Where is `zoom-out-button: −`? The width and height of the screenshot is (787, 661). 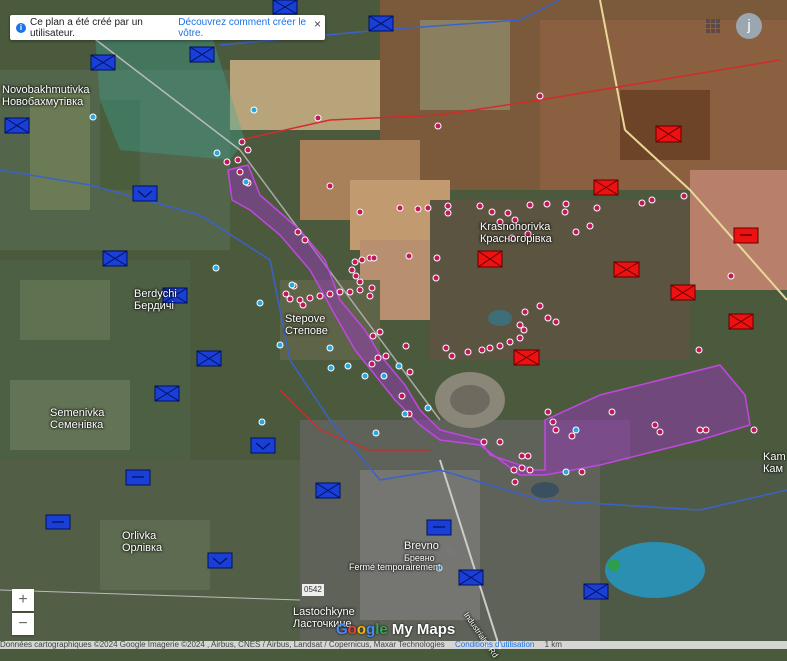
zoom-out-button: − is located at coordinates (23, 624).